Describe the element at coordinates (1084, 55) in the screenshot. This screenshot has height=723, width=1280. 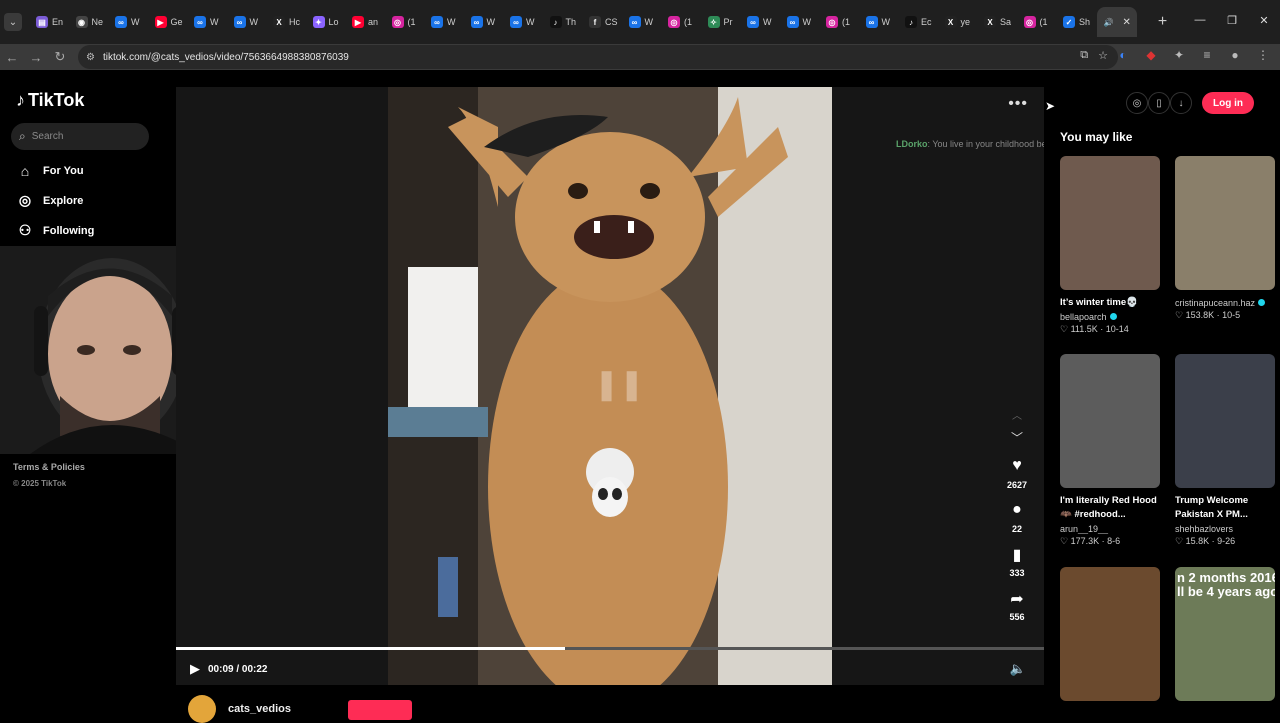
I see `install-app-icon: ⧉` at that location.